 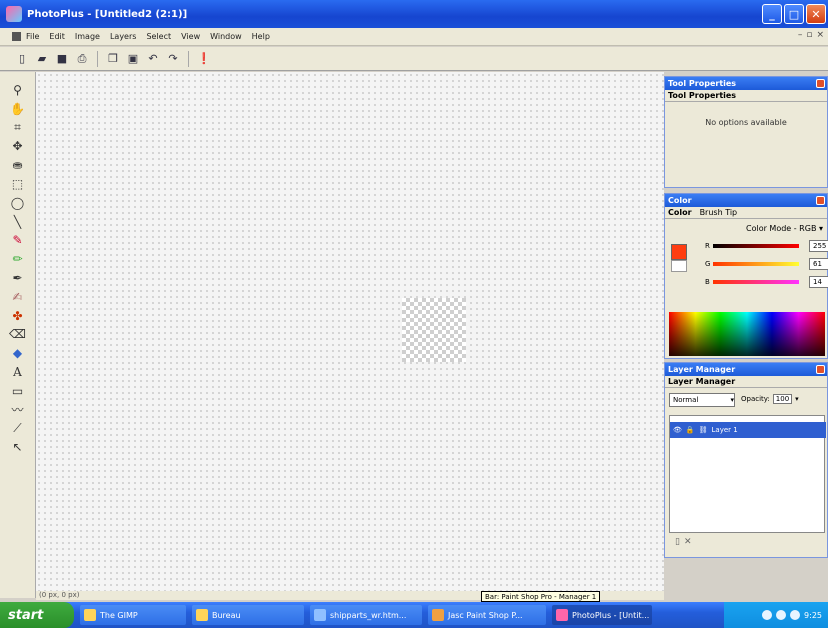 What do you see at coordinates (133, 615) in the screenshot?
I see `taskbar-item-gimp: The GIMP` at bounding box center [133, 615].